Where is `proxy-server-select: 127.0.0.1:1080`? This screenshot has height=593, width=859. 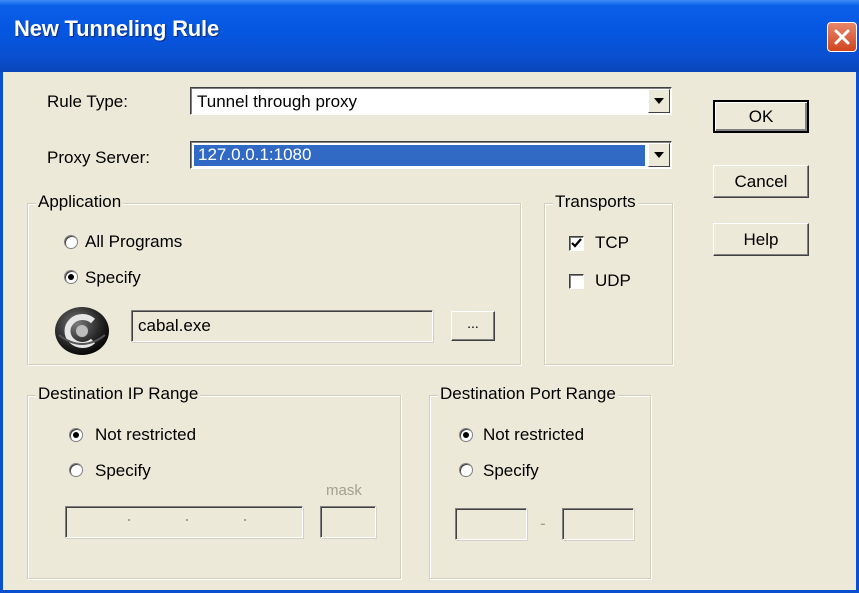
proxy-server-select: 127.0.0.1:1080 is located at coordinates (431, 155).